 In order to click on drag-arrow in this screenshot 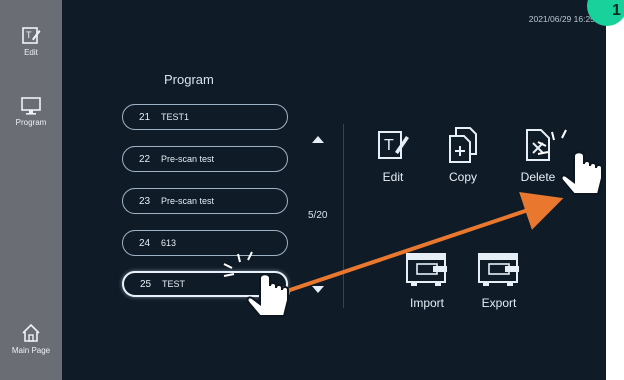, I will do `click(423, 242)`.